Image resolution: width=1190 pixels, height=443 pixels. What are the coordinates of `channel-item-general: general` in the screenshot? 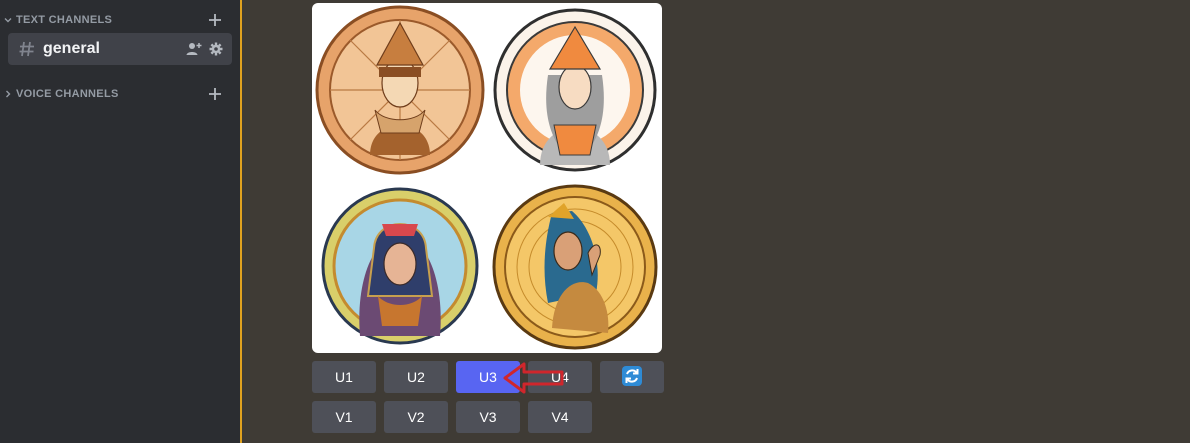 It's located at (120, 49).